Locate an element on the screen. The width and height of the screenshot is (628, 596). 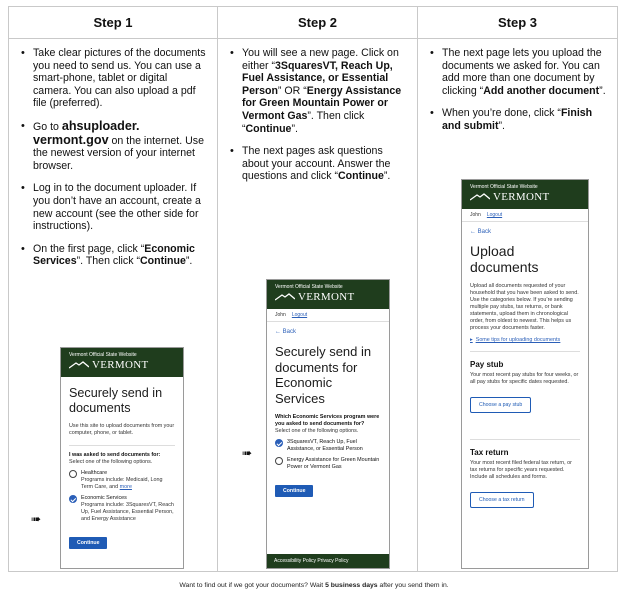
pay-stub-title: Pay stub is located at coordinates (487, 364).